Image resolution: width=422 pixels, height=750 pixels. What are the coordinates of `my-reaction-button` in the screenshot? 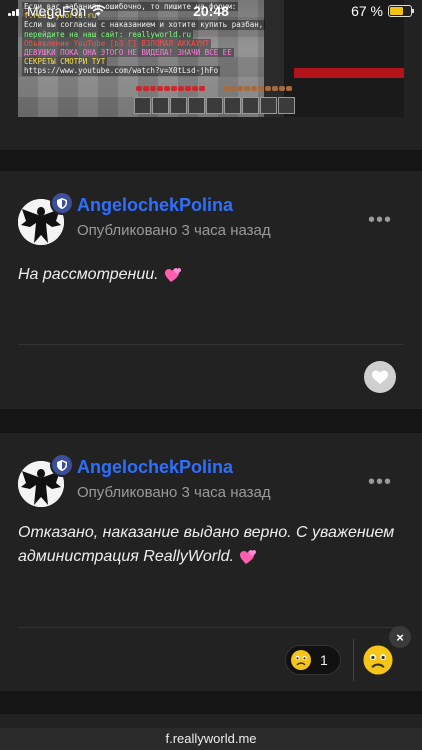 It's located at (378, 662).